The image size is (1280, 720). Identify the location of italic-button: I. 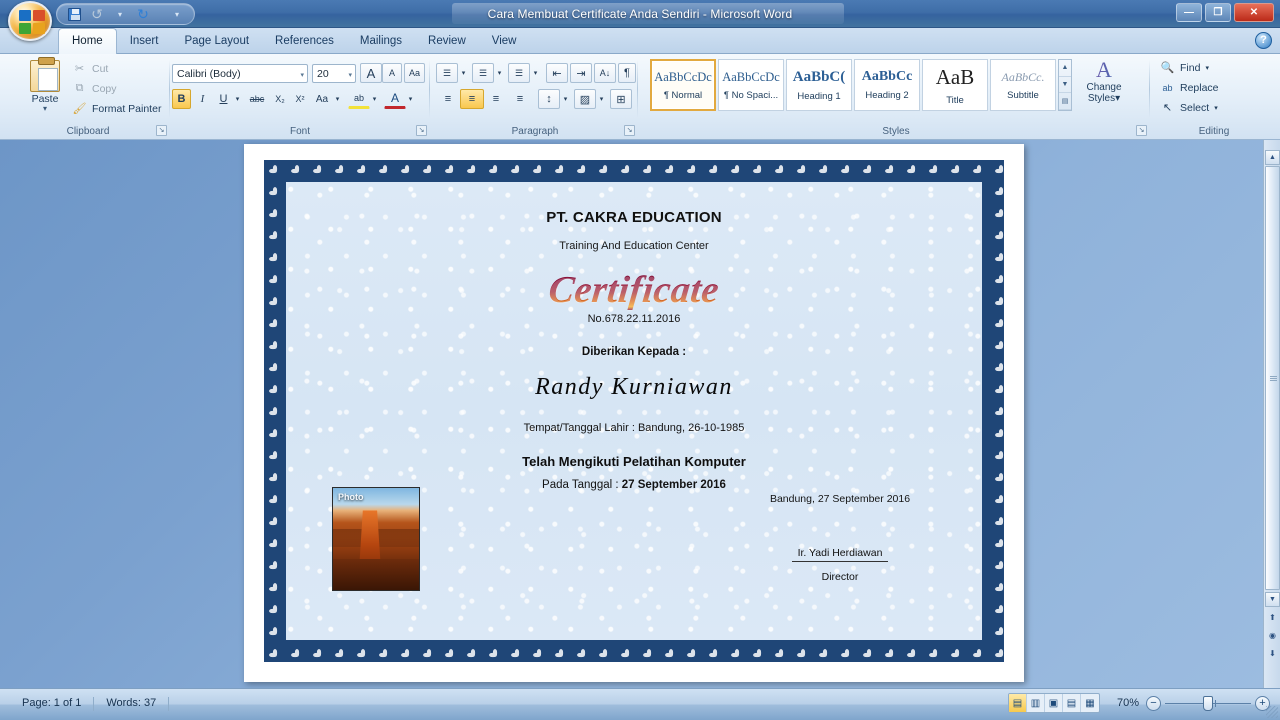
(202, 99).